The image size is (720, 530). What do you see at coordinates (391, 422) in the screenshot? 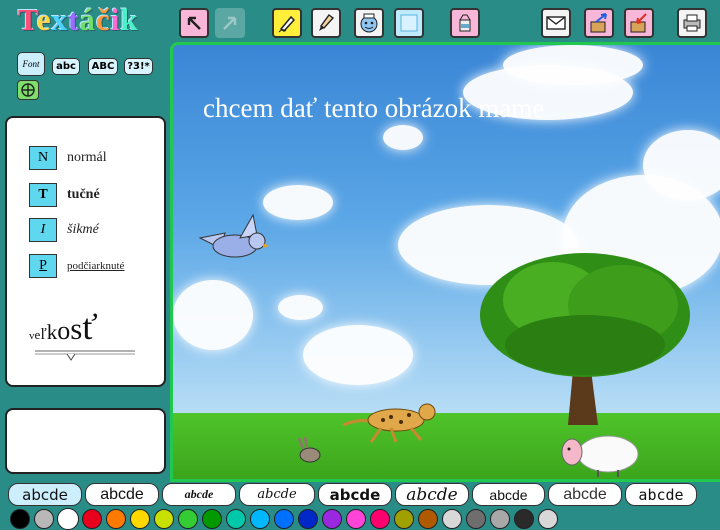
I see `cheetah-sticker` at bounding box center [391, 422].